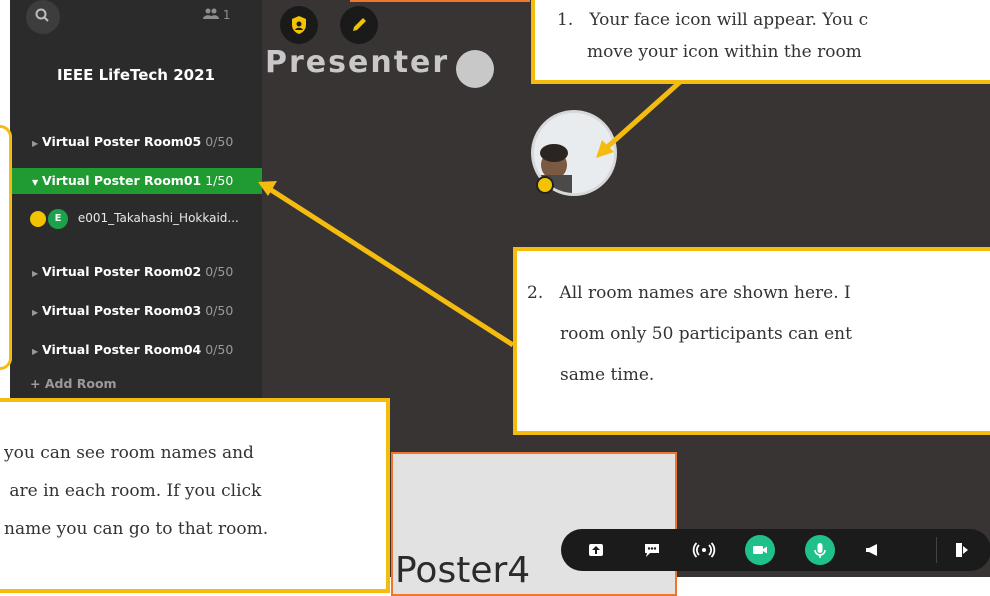 This screenshot has height=596, width=990. What do you see at coordinates (936, 550) in the screenshot?
I see `toolbar-divider` at bounding box center [936, 550].